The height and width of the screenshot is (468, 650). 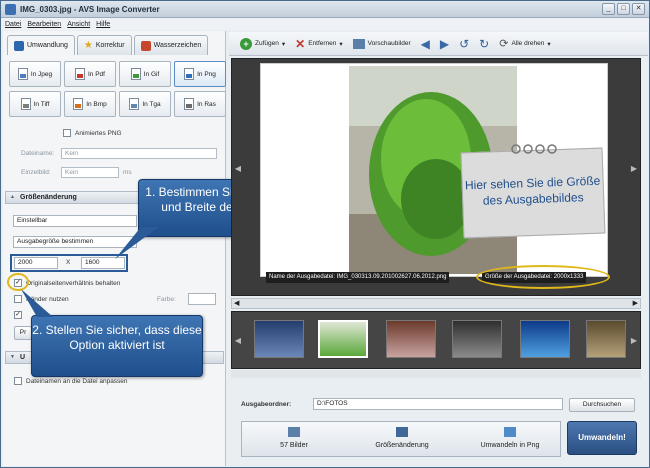 I want to click on resize-mode-select: Einstellbar, so click(x=75, y=221).